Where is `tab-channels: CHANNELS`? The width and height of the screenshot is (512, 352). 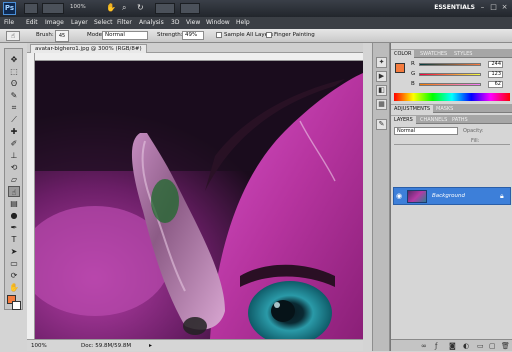
tab-channels: CHANNELS is located at coordinates (433, 120).